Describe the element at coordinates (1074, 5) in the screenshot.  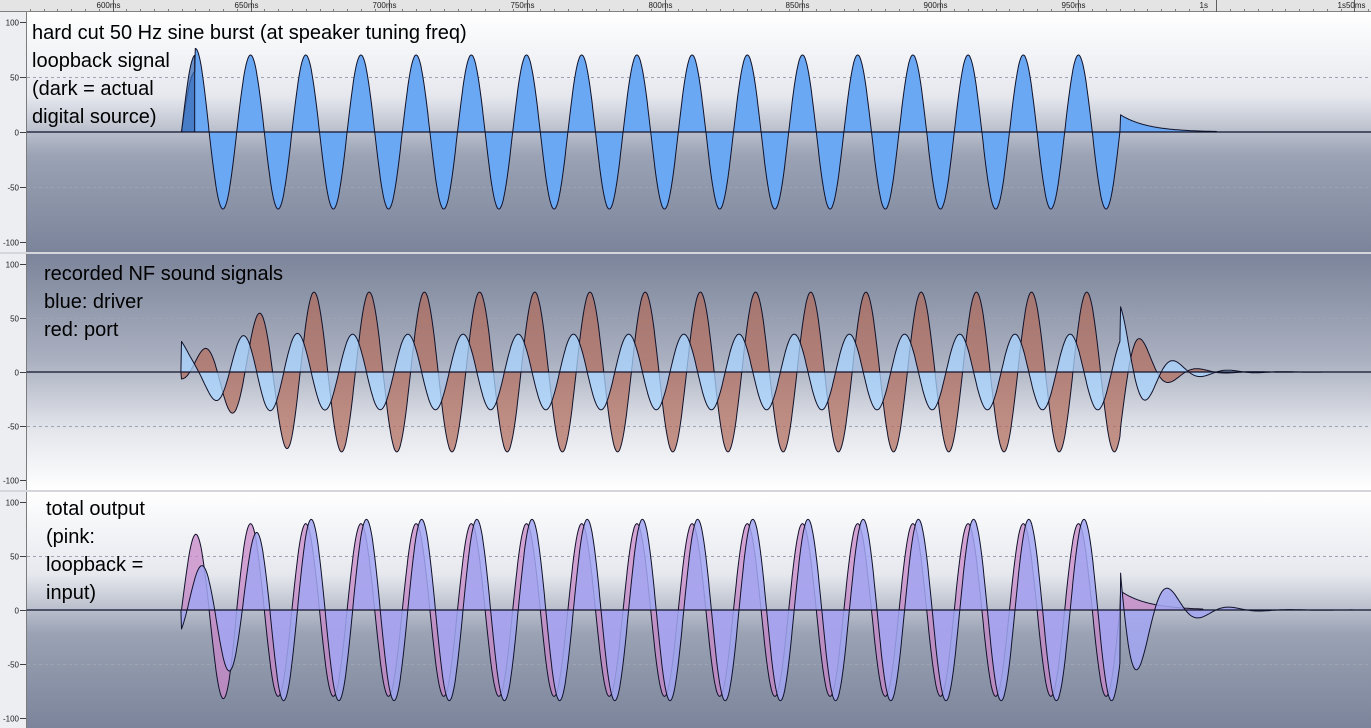
I see `time-ruler-label: 950ms` at that location.